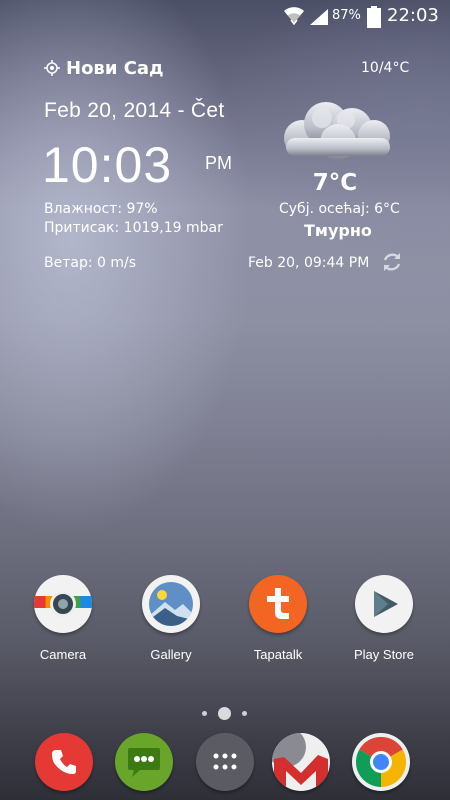 The width and height of the screenshot is (450, 800). Describe the element at coordinates (278, 604) in the screenshot. I see `tapatalk-icon` at that location.